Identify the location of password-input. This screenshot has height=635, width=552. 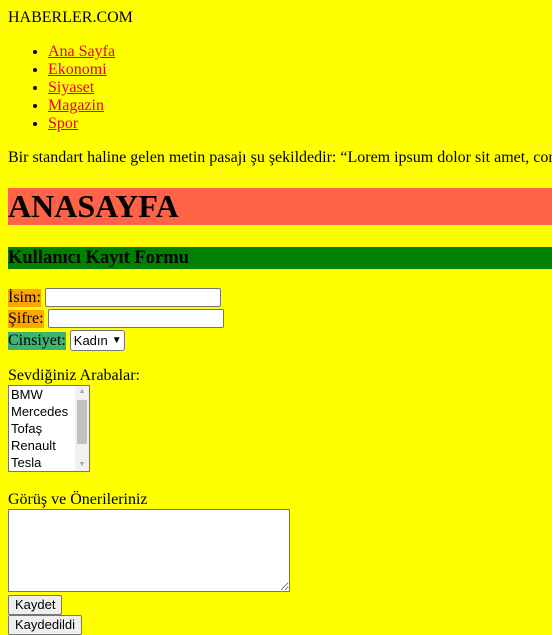
(135, 318).